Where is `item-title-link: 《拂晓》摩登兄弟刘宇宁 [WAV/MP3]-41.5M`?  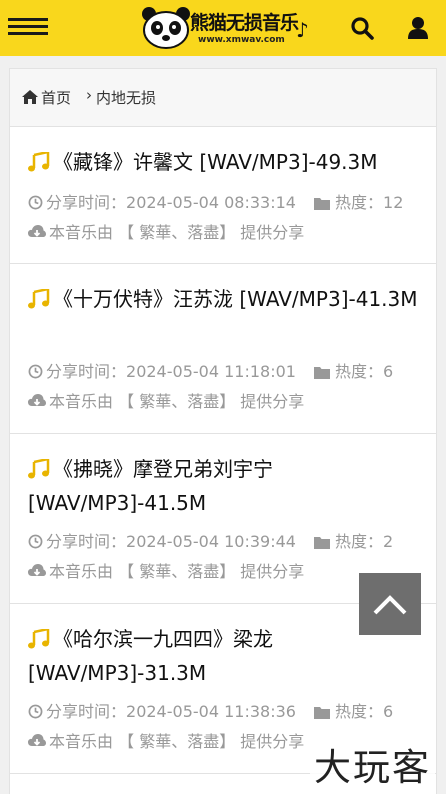
item-title-link: 《拂晓》摩登兄弟刘宇宁 [WAV/MP3]-41.5M is located at coordinates (224, 486).